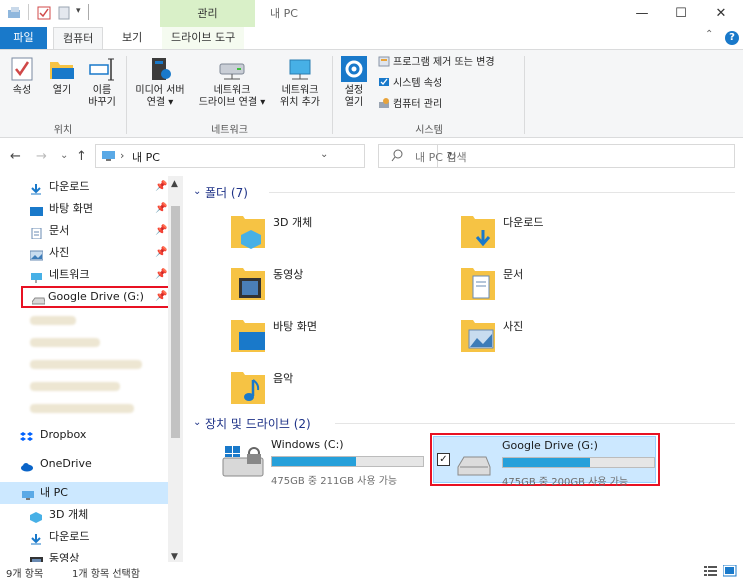 The image size is (743, 582). Describe the element at coordinates (203, 38) in the screenshot. I see `tab-drive-tools: 드라이브 도구` at that location.